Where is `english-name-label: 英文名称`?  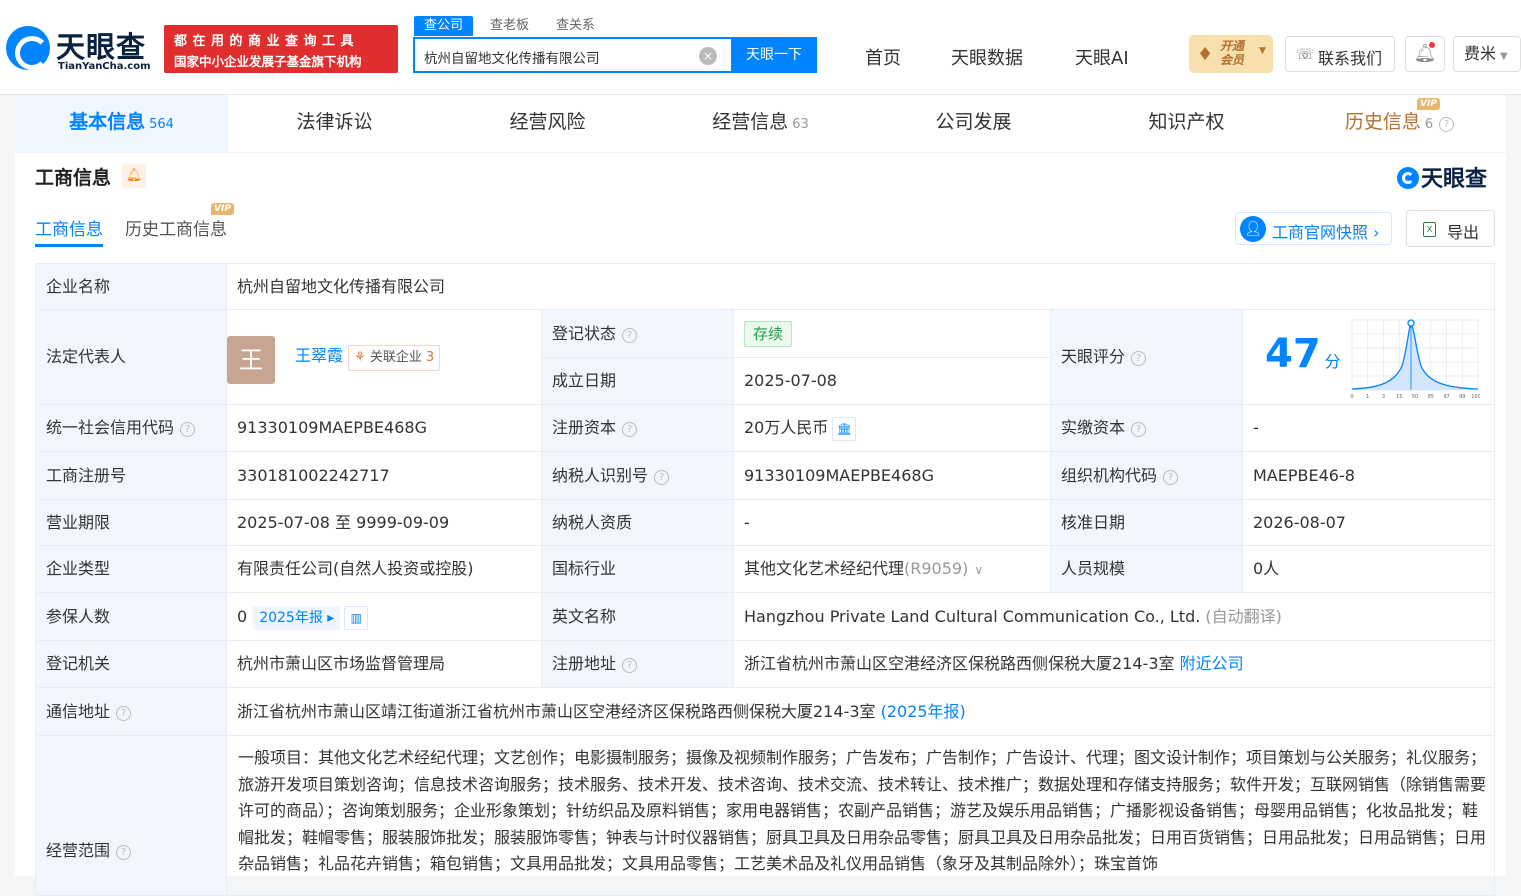
english-name-label: 英文名称 is located at coordinates (638, 617).